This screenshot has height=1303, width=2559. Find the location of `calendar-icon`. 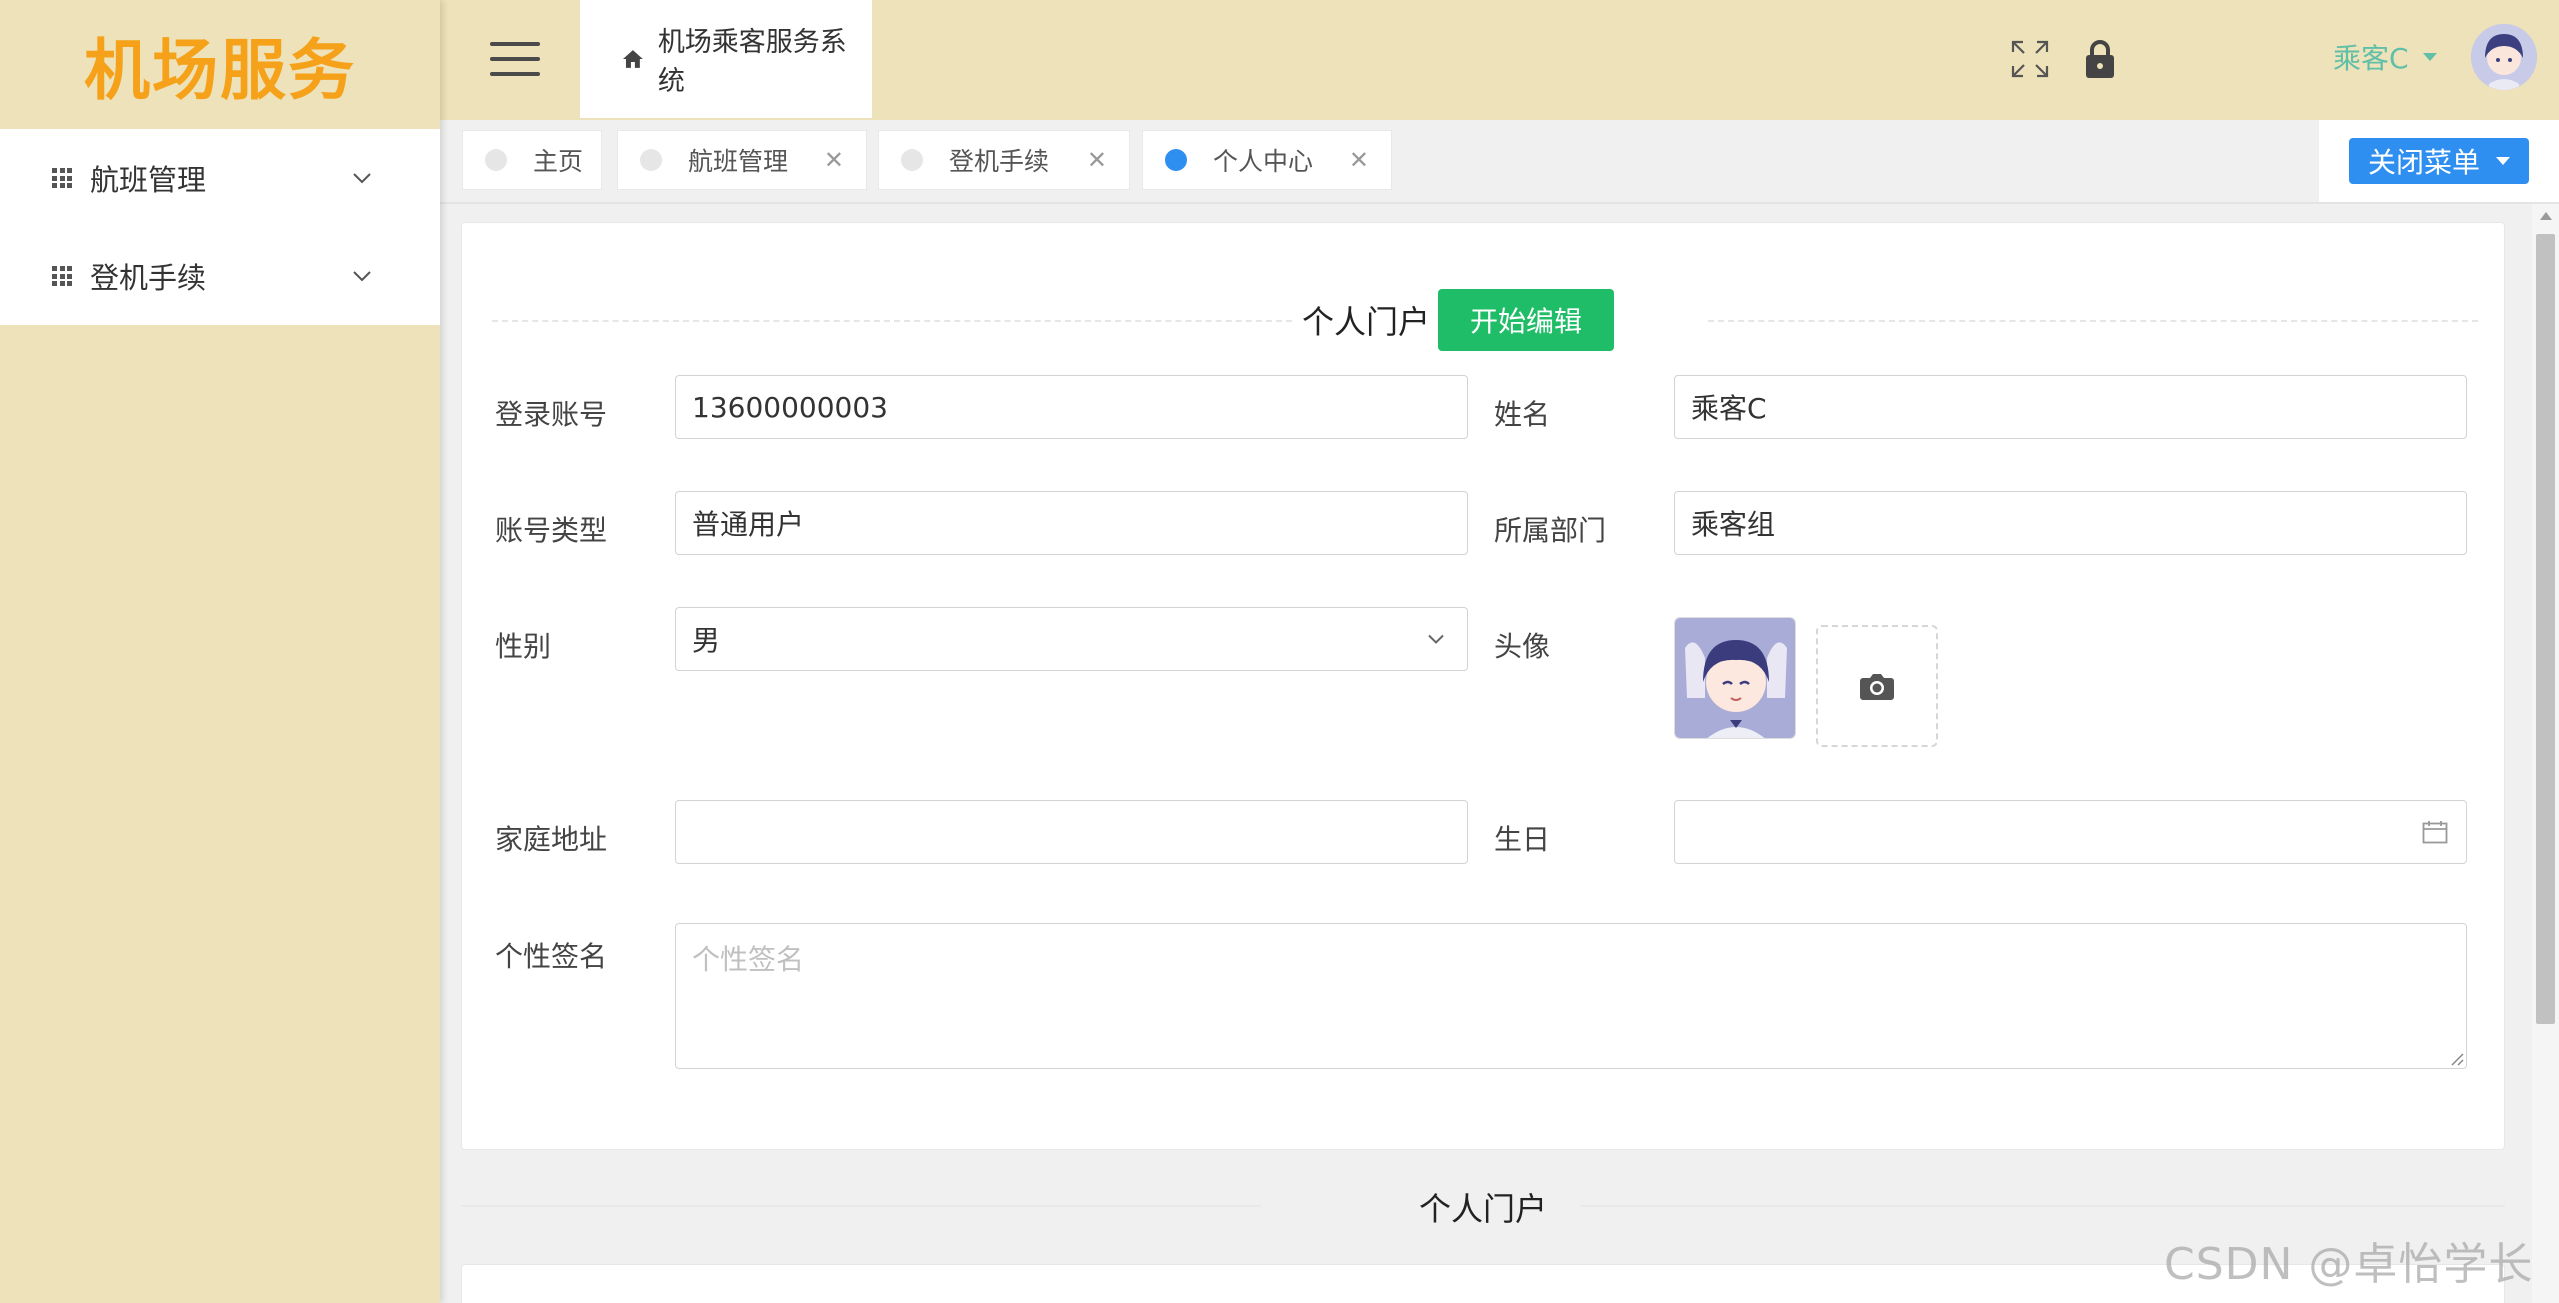

calendar-icon is located at coordinates (2435, 832).